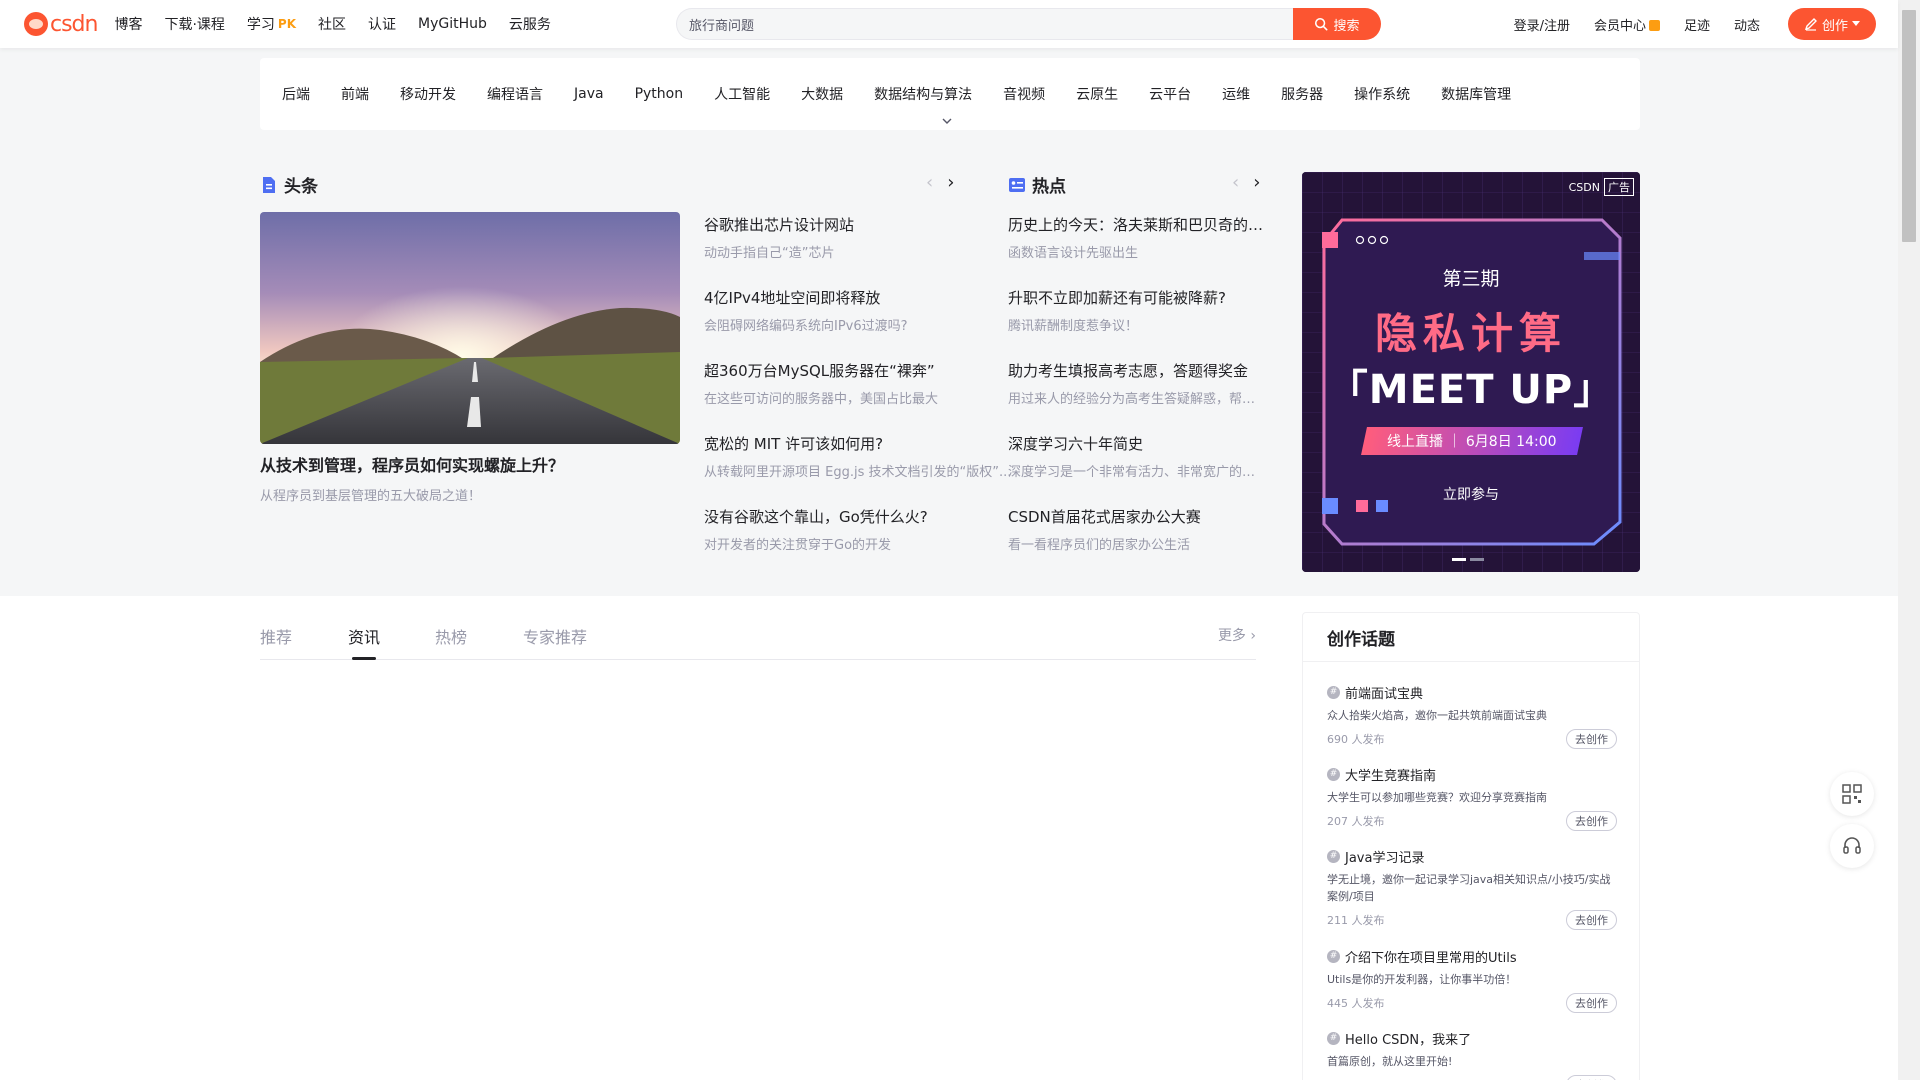  I want to click on search-button: 搜索, so click(1337, 24).